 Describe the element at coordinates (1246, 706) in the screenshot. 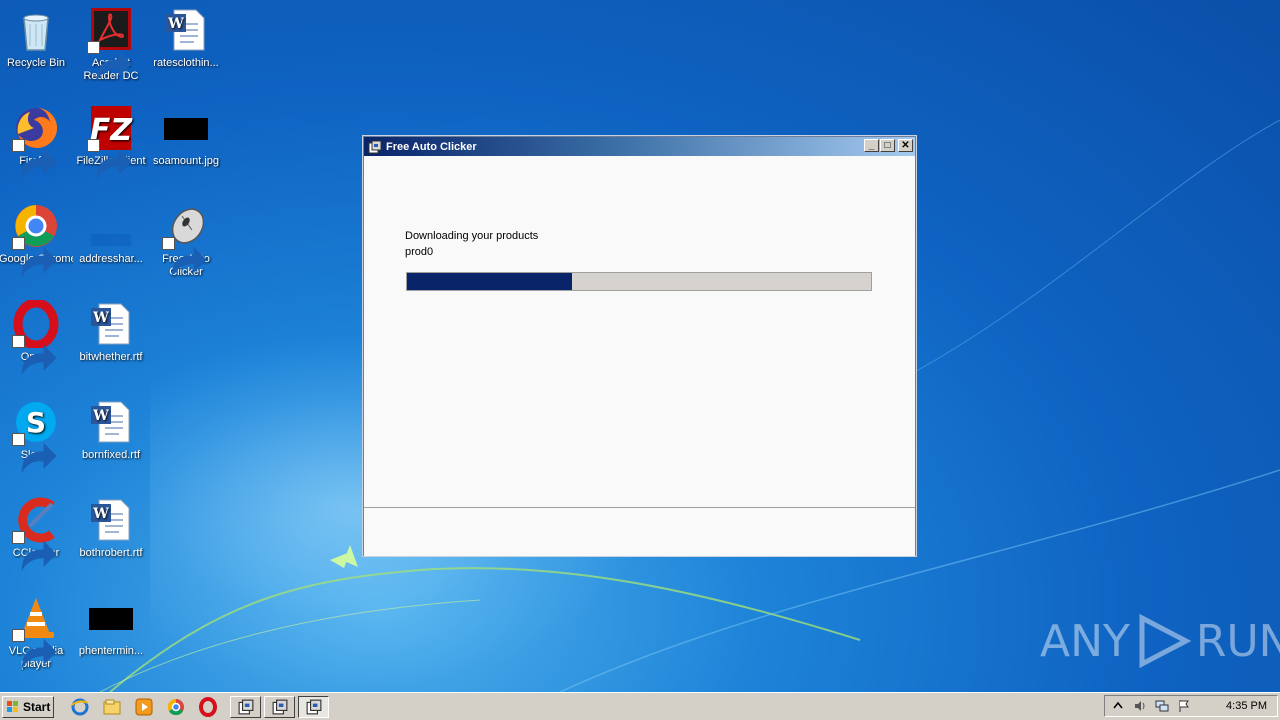

I see `taskbar-clock: 4:35 PM` at that location.